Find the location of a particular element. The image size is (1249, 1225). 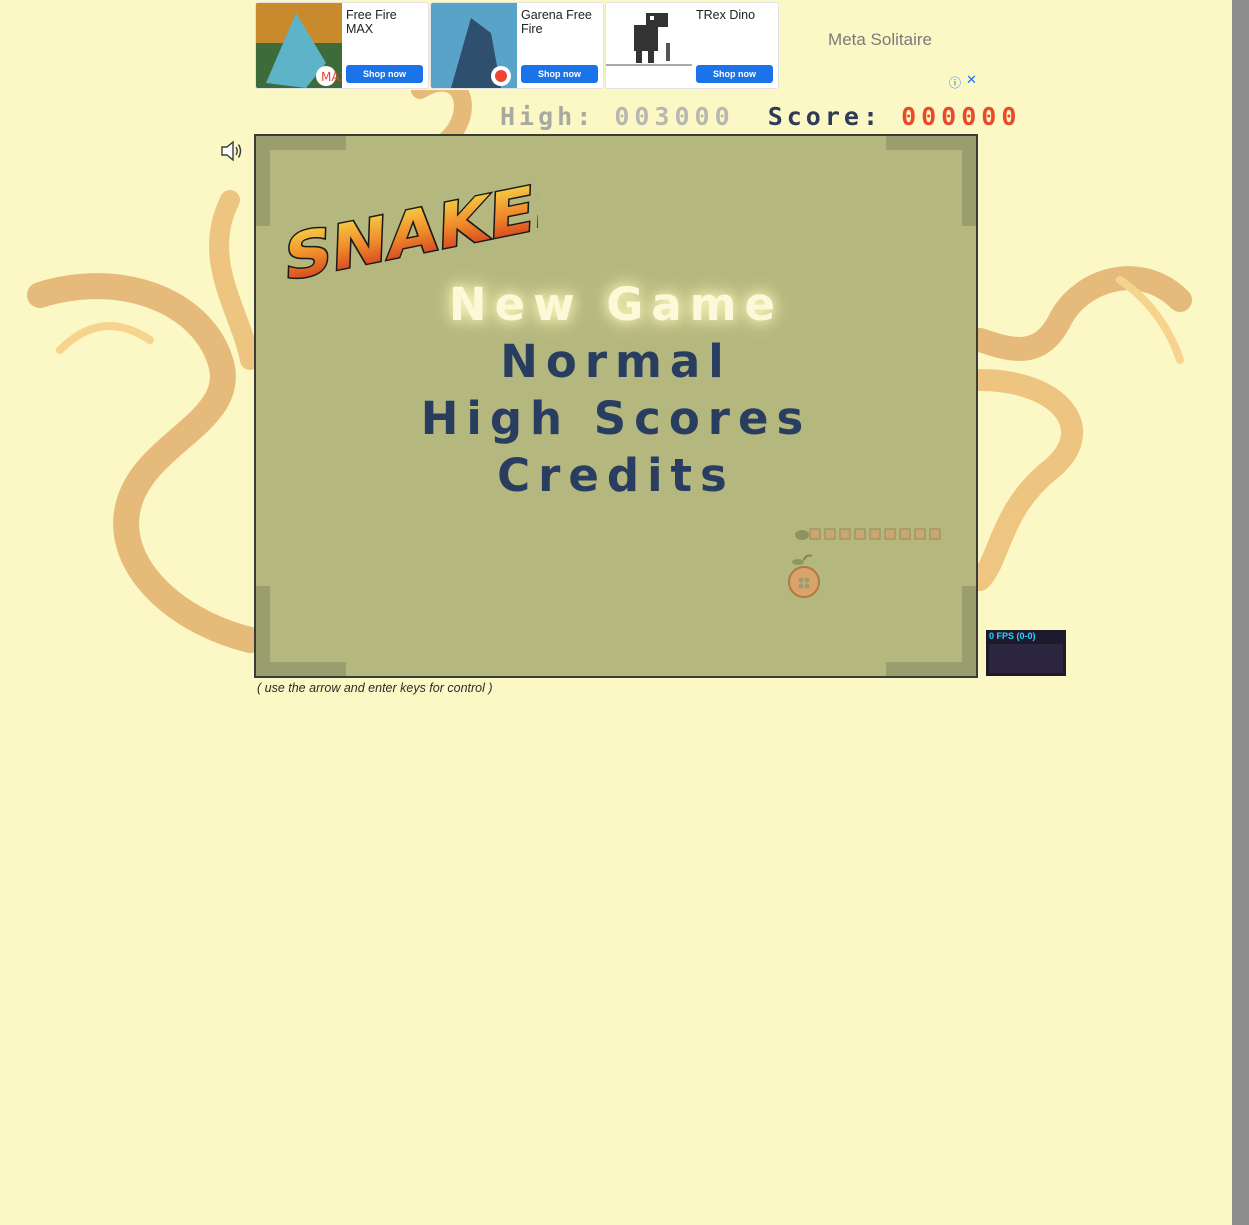

ad-title: Garena Free Fire is located at coordinates (556, 22).